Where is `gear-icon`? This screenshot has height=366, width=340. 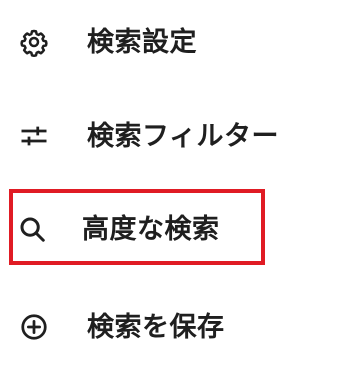 gear-icon is located at coordinates (34, 42).